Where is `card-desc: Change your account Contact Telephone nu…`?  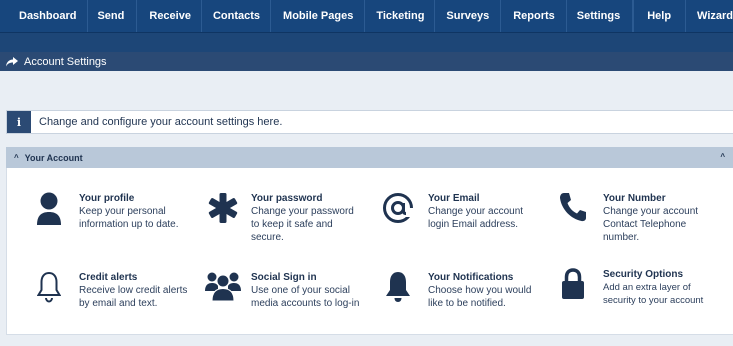 card-desc: Change your account Contact Telephone nu… is located at coordinates (651, 224).